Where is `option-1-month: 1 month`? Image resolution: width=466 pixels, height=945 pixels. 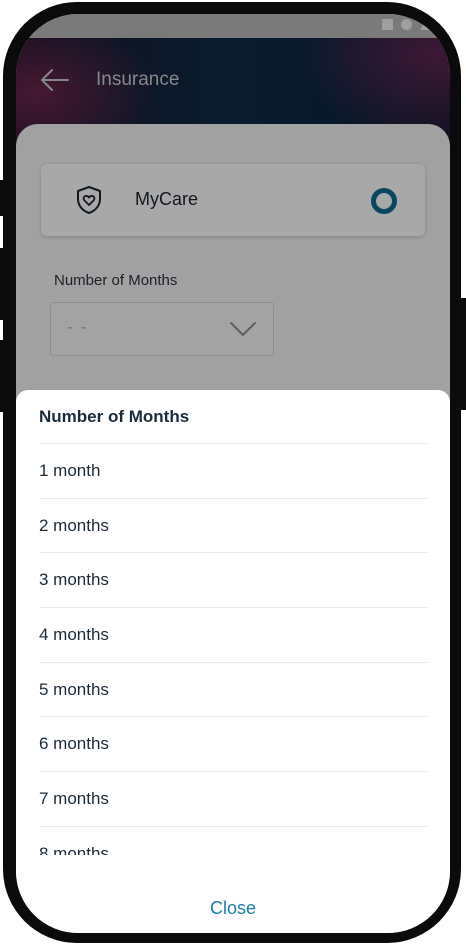 option-1-month: 1 month is located at coordinates (233, 470).